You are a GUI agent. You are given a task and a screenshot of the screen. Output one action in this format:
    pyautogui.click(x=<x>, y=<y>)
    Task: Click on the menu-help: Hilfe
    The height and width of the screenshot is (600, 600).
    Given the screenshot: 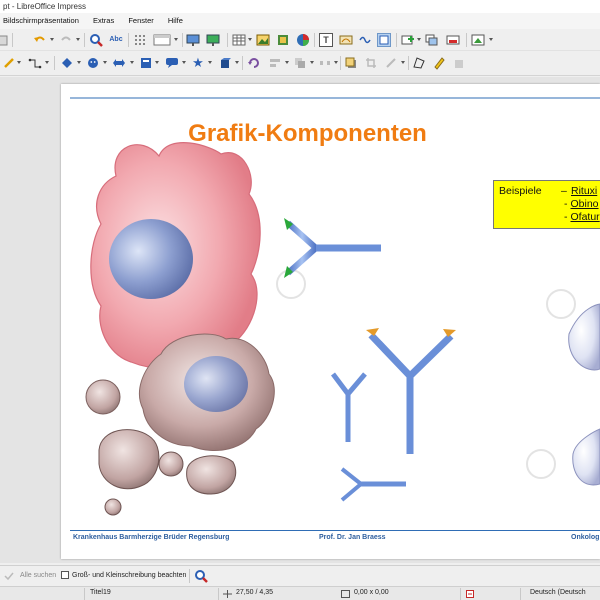 What is the action you would take?
    pyautogui.click(x=175, y=21)
    